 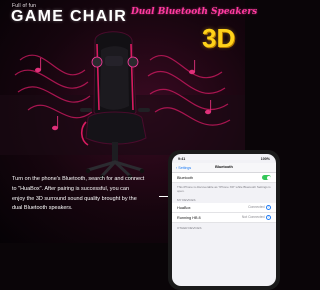 I want to click on section-other-devices: OTHER DEVICES, so click(x=189, y=228).